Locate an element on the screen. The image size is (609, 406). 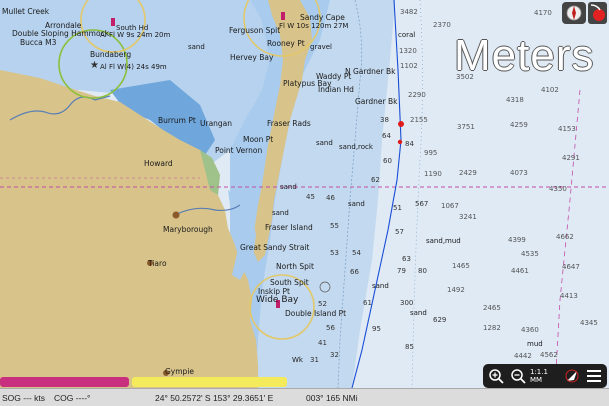
depth-sounding: 4399 is located at coordinates (517, 240).